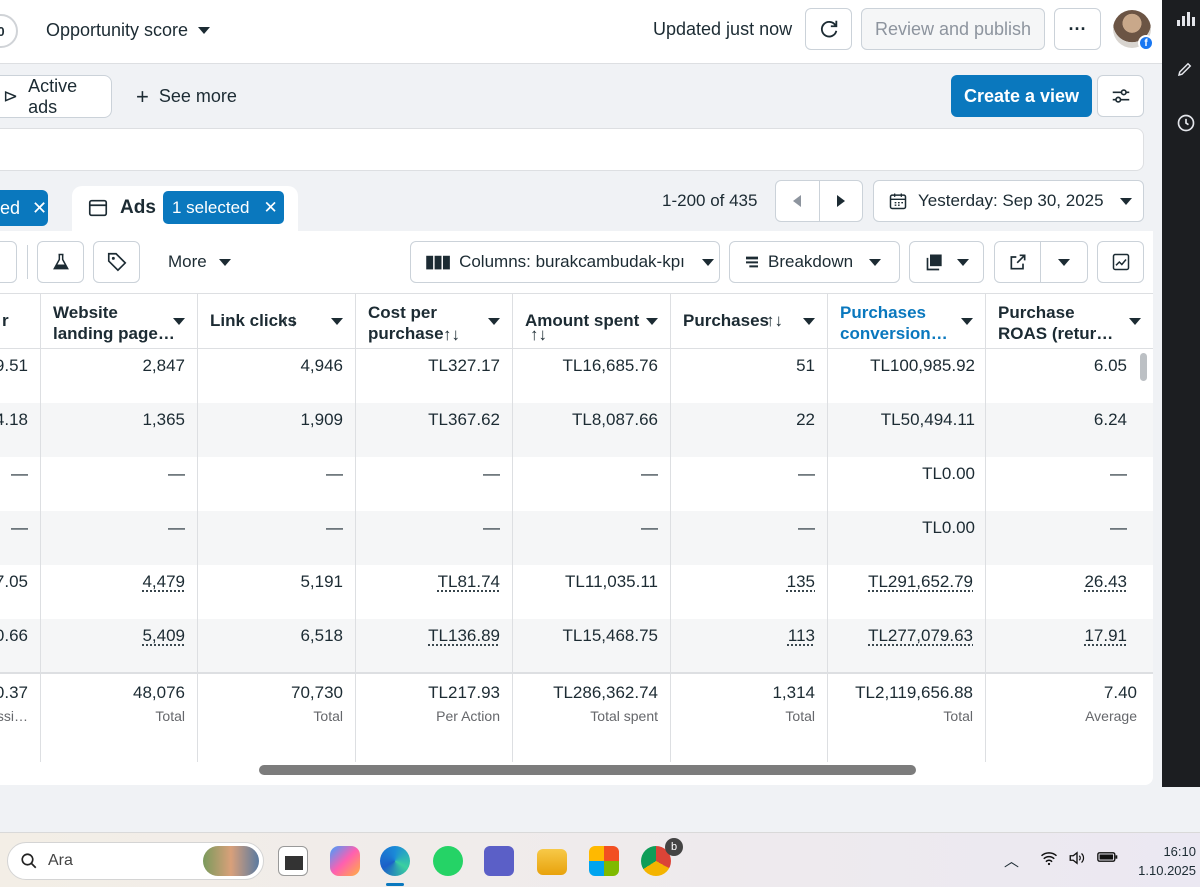  What do you see at coordinates (828, 29) in the screenshot?
I see `refresh-button` at bounding box center [828, 29].